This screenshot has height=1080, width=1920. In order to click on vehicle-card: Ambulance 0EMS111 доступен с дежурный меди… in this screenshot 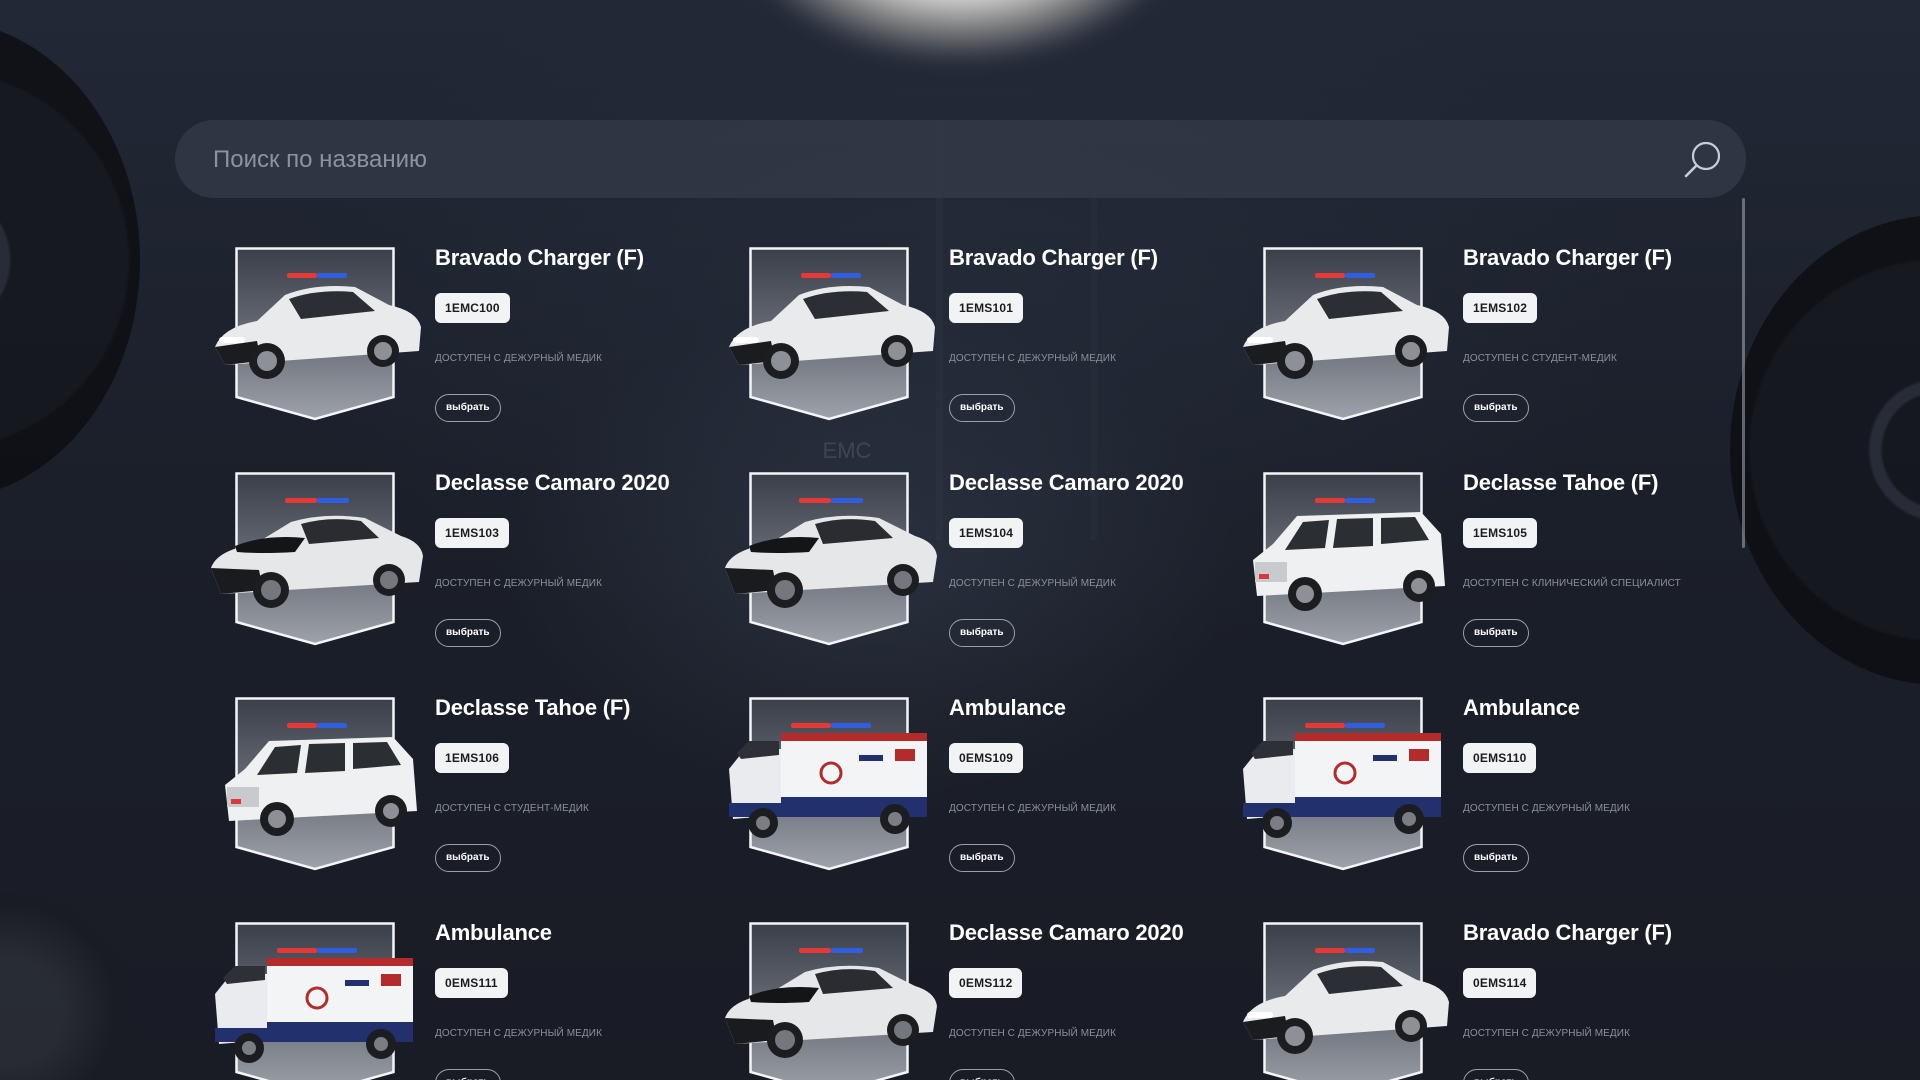, I will do `click(440, 1000)`.